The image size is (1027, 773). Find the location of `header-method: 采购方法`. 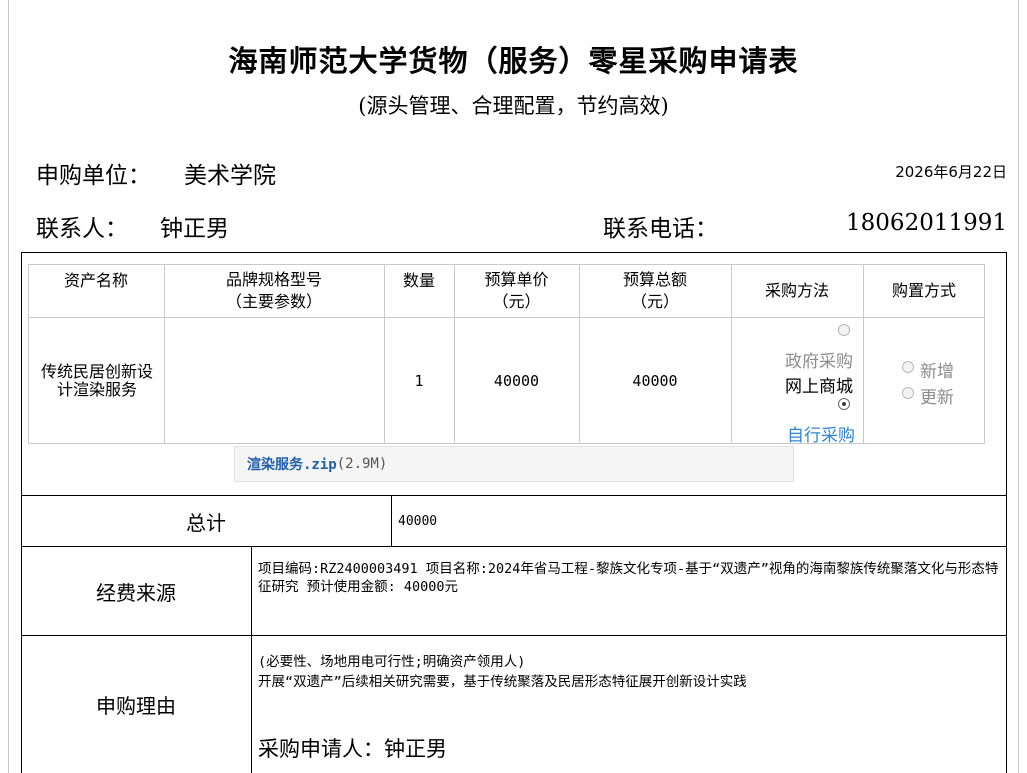

header-method: 采购方法 is located at coordinates (796, 290).